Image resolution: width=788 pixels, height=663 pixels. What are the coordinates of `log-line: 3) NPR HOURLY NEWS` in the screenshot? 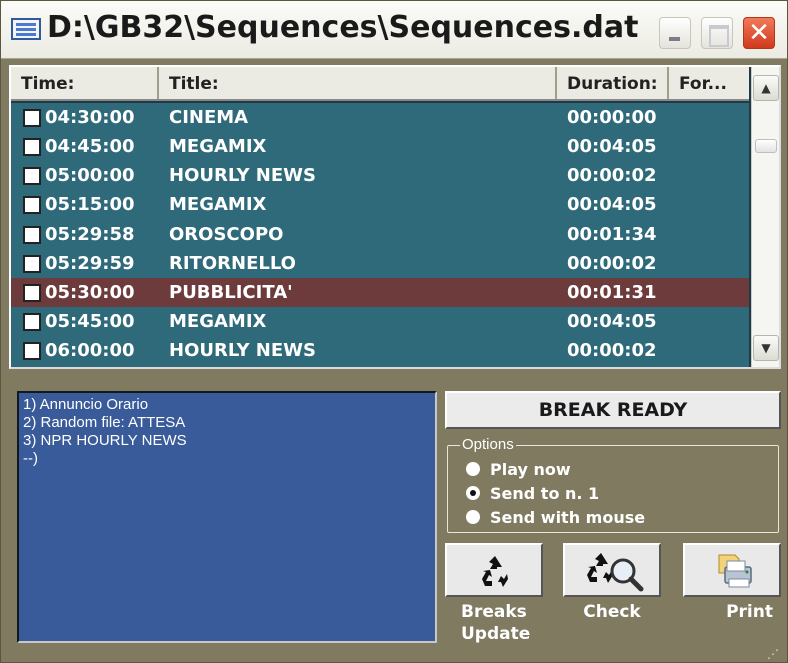 It's located at (105, 440).